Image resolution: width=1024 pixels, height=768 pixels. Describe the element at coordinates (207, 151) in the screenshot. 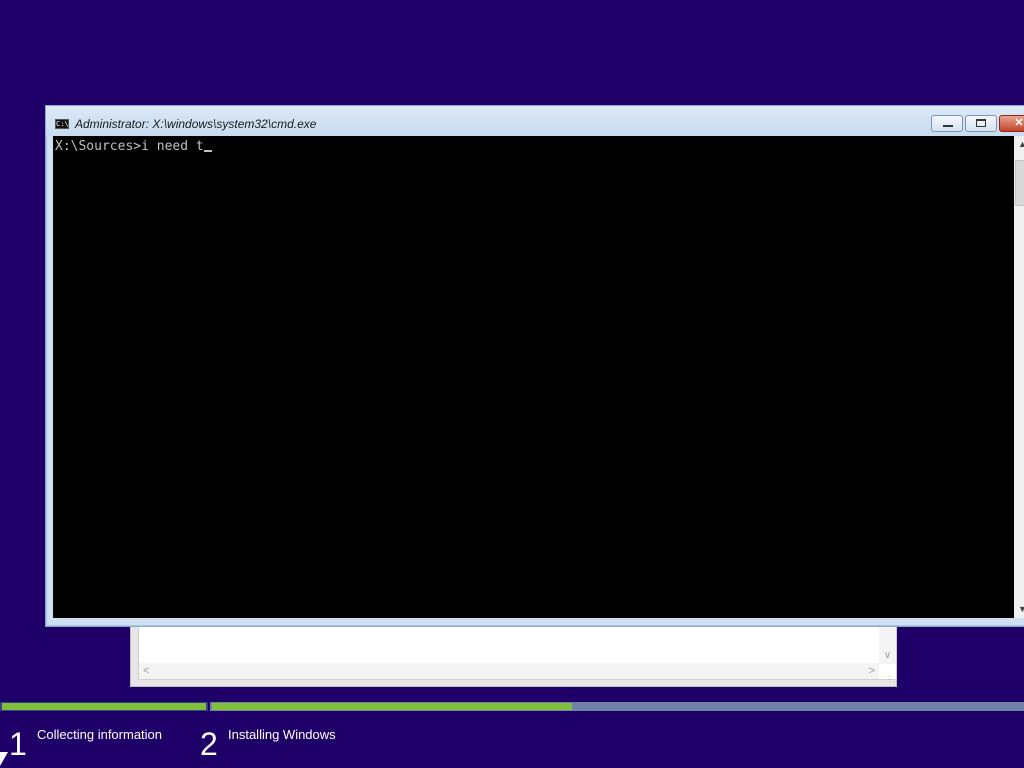

I see `text-cursor` at that location.